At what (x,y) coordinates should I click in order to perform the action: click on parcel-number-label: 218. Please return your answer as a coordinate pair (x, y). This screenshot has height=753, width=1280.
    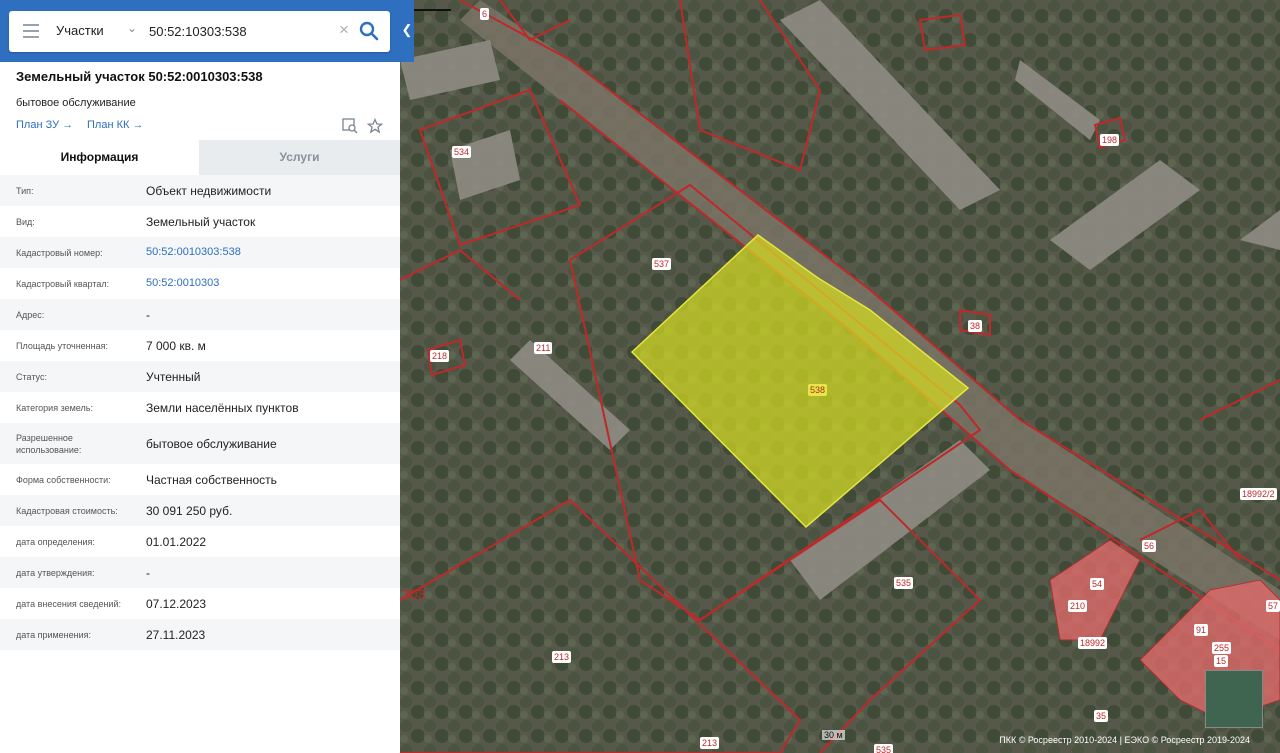
    Looking at the image, I should click on (440, 356).